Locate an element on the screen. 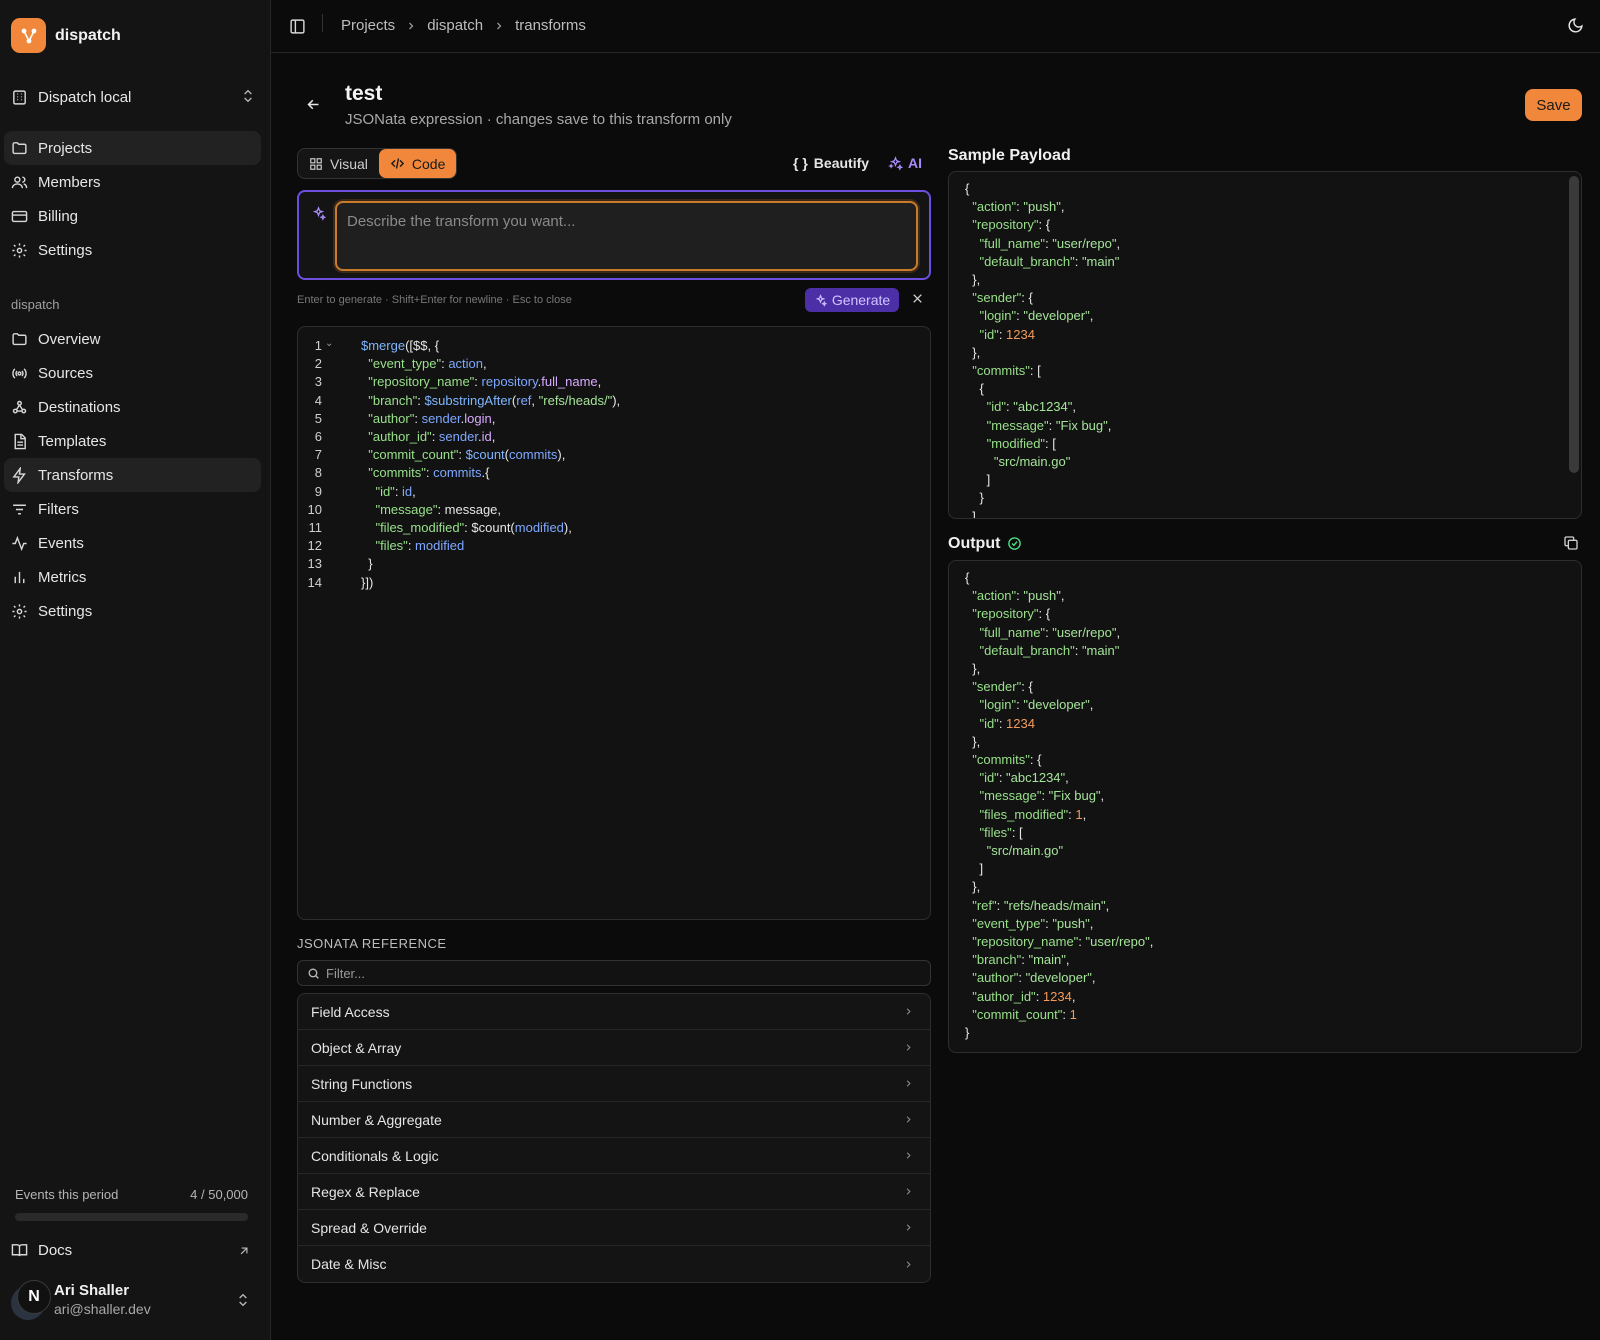 The width and height of the screenshot is (1600, 1340). code-line: 8 "commits": commits.{ is located at coordinates (608, 474).